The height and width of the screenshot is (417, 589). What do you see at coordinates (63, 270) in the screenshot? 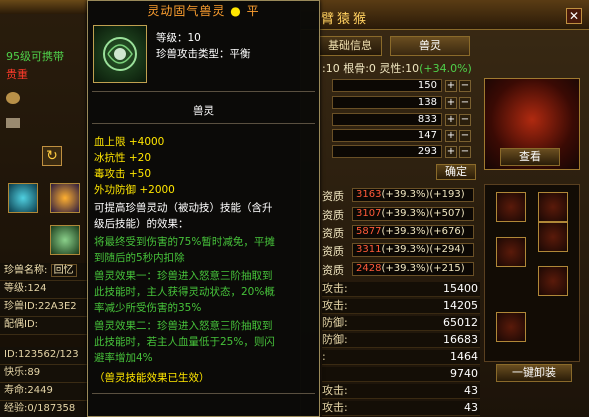
I see `pet-name-input: 回忆` at bounding box center [63, 270].